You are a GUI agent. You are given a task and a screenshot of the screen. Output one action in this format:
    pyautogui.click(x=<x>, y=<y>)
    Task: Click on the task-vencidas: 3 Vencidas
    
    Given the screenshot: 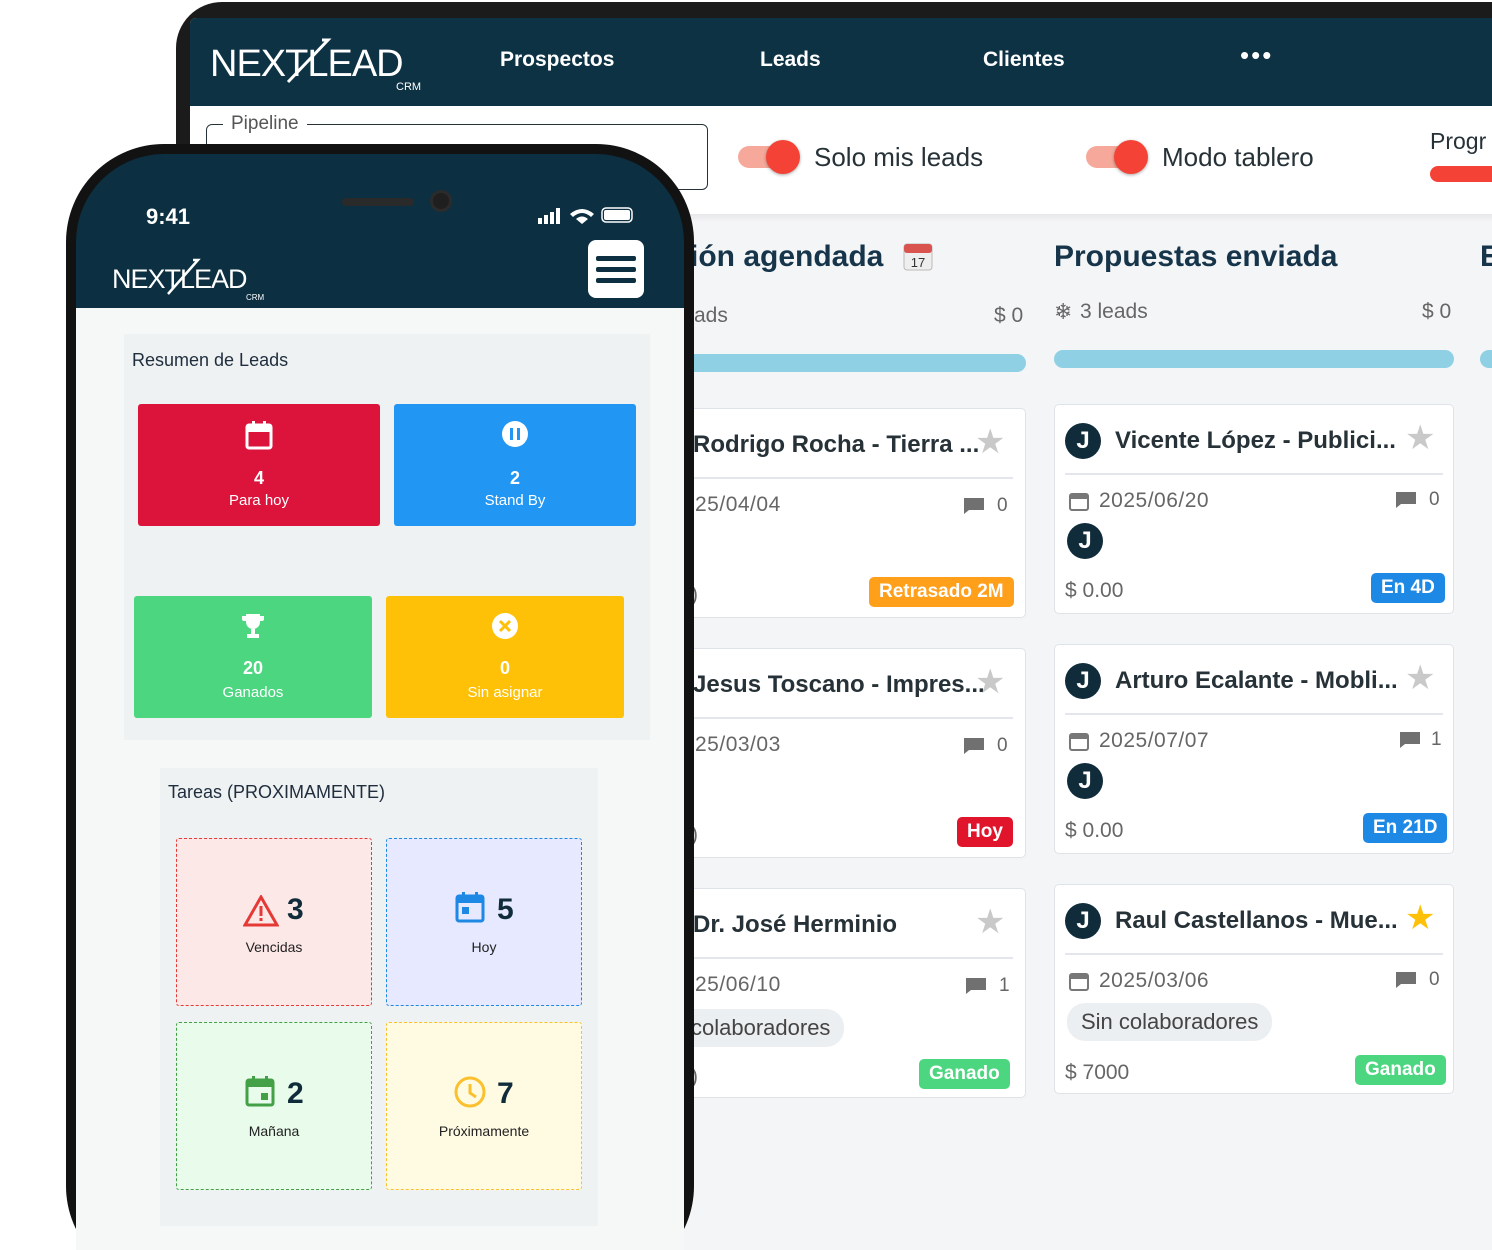 What is the action you would take?
    pyautogui.click(x=274, y=922)
    